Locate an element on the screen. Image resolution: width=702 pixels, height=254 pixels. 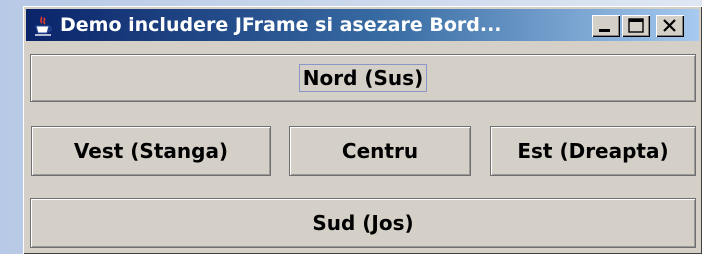
java-cup-icon is located at coordinates (43, 26).